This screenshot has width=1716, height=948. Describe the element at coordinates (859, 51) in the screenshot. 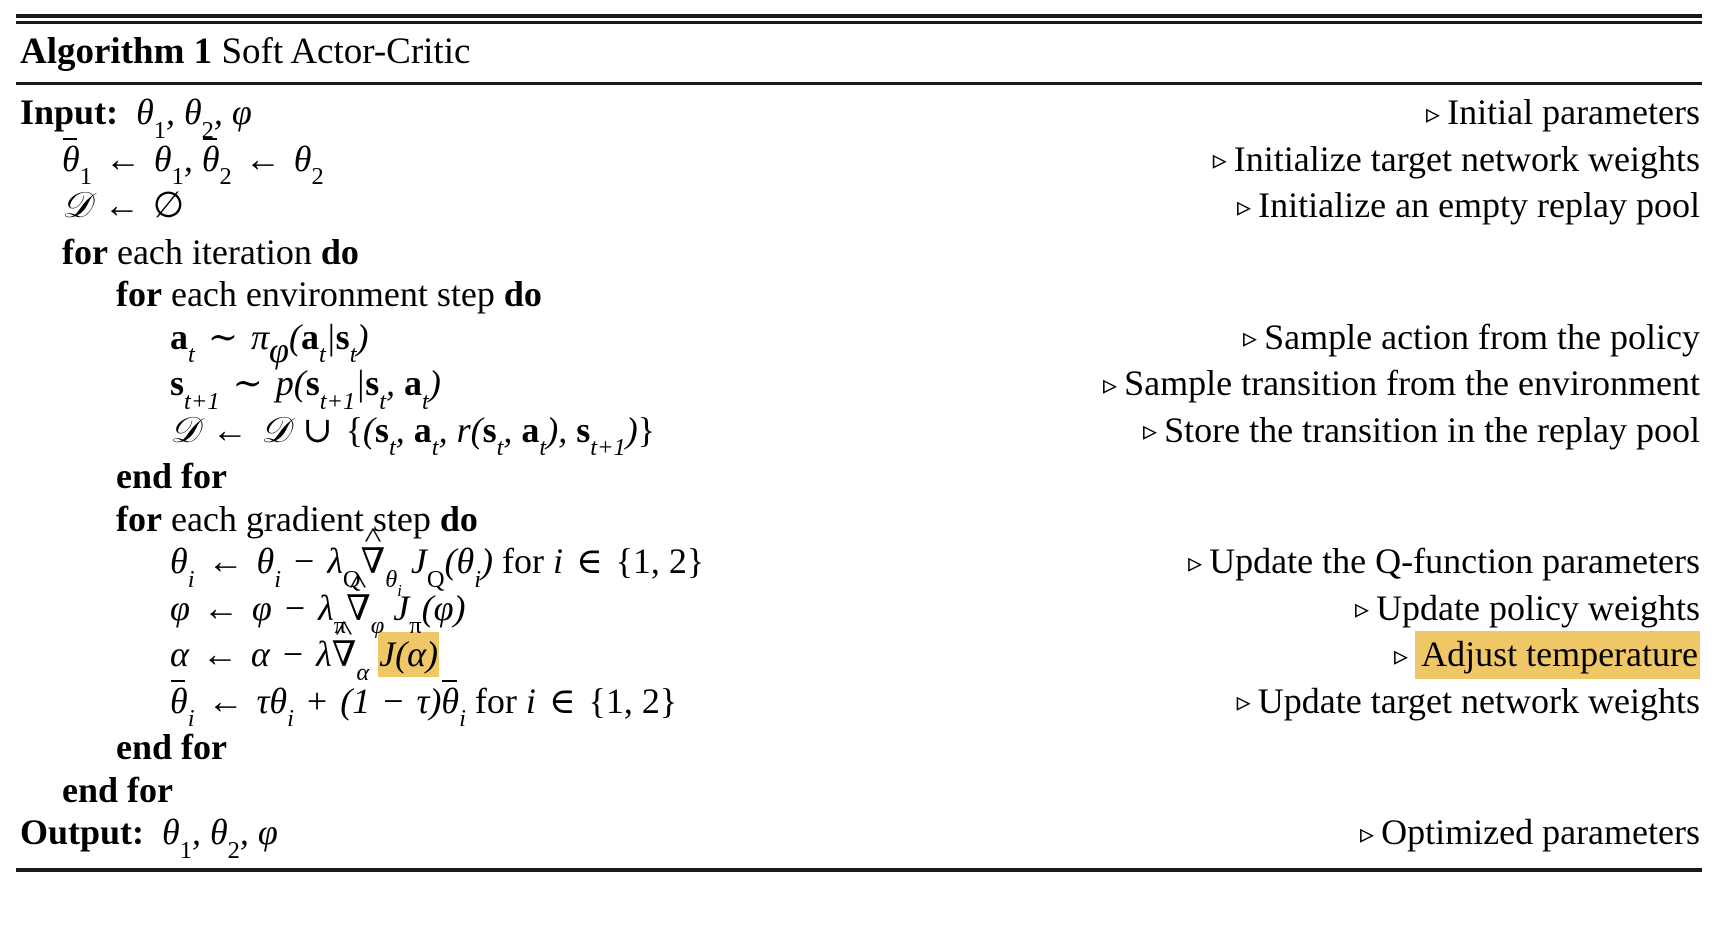

I see `algorithm-title: Algorithm 1 Soft Actor-Critic` at that location.